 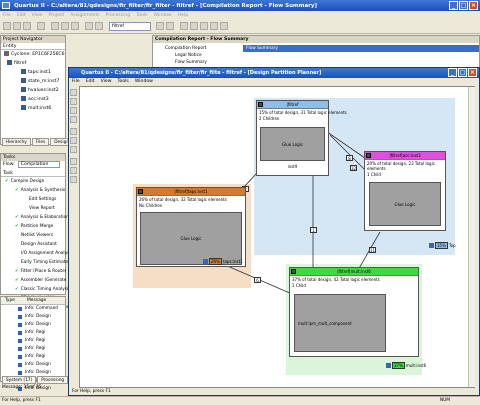 I want to click on paste-icon, so click(x=75, y=26).